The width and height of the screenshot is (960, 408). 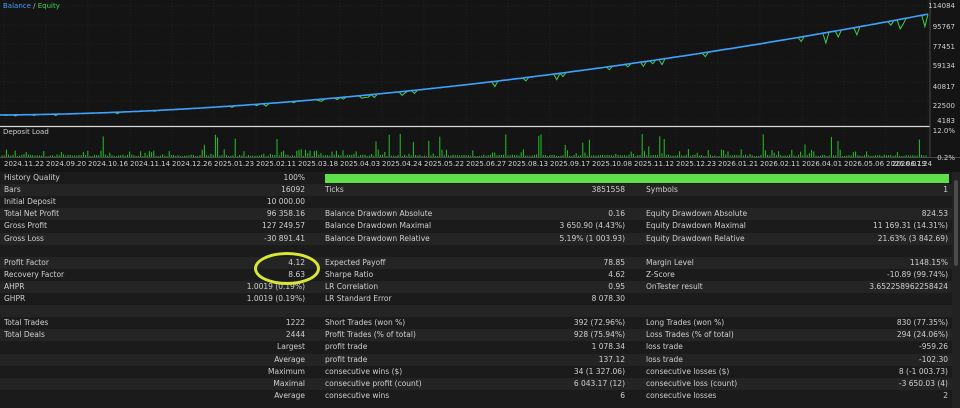 What do you see at coordinates (480, 202) in the screenshot?
I see `table-row: Initial Deposit 10 000.00` at bounding box center [480, 202].